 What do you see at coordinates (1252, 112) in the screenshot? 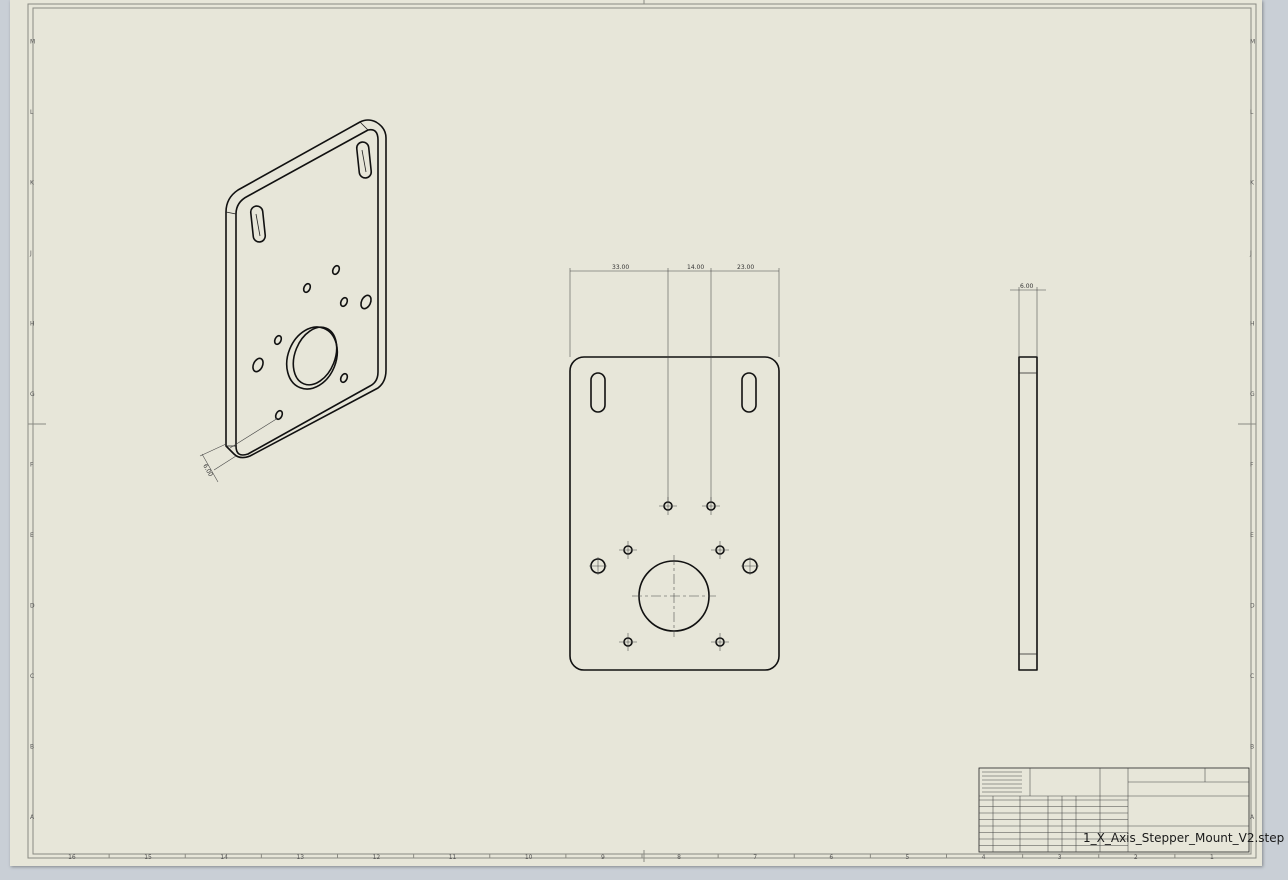
I see `zone-label-row: L` at bounding box center [1252, 112].